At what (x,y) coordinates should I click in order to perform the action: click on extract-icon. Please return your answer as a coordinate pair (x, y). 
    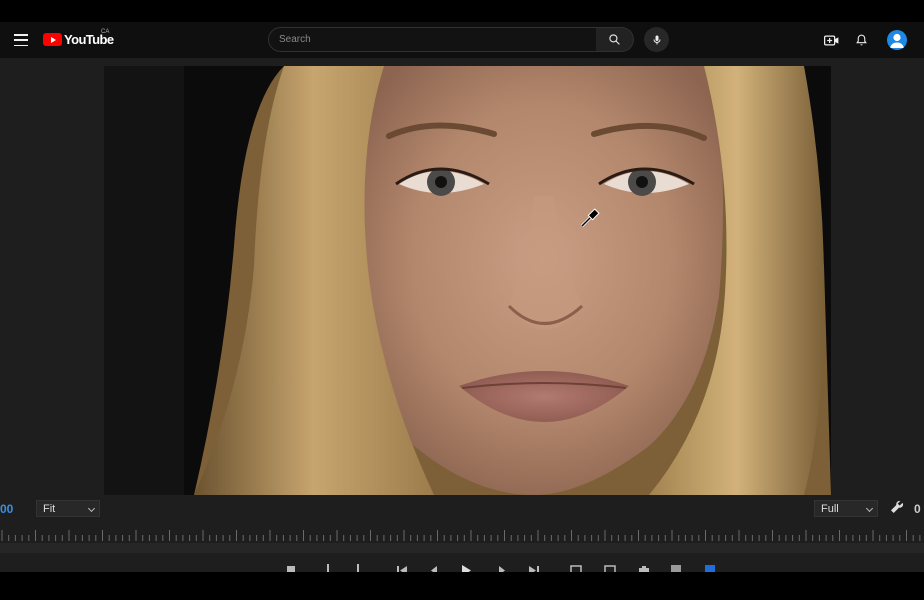
    Looking at the image, I should click on (610, 568).